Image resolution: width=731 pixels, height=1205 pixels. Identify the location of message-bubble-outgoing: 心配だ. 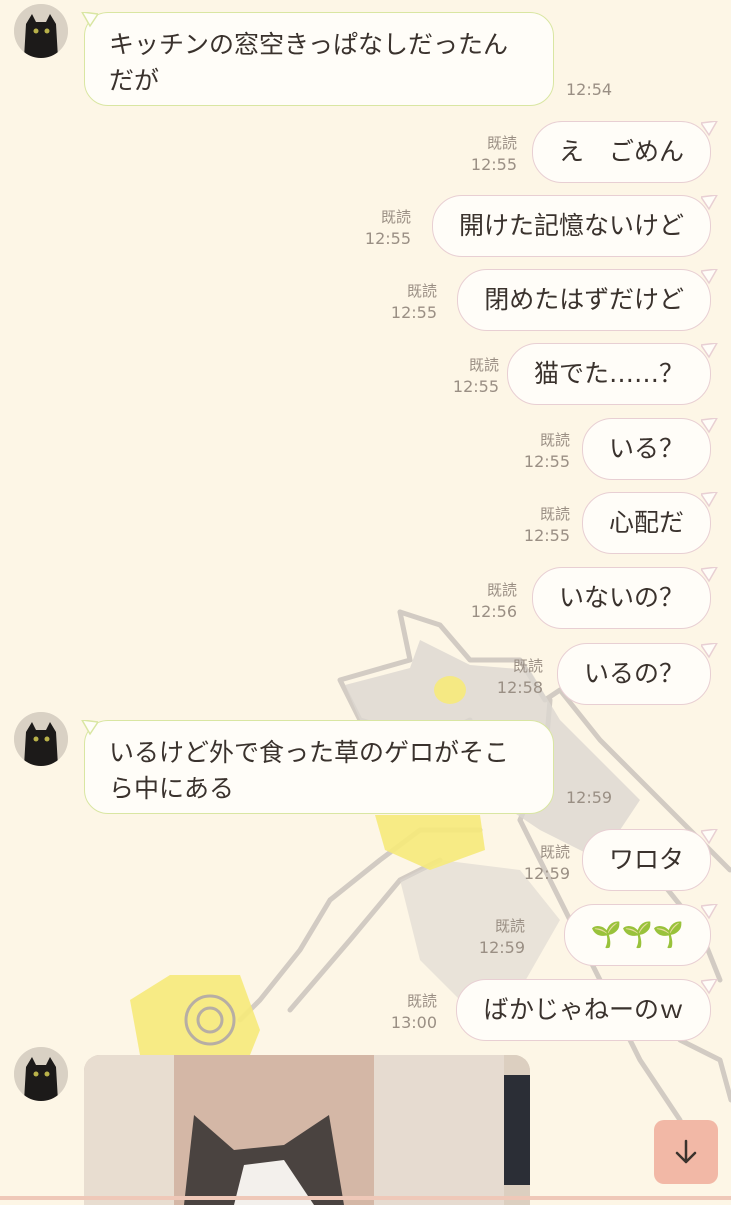
(646, 523).